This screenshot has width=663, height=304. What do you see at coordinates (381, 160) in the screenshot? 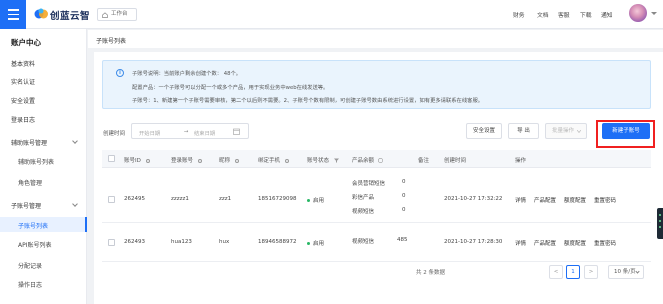
I see `help-icon` at bounding box center [381, 160].